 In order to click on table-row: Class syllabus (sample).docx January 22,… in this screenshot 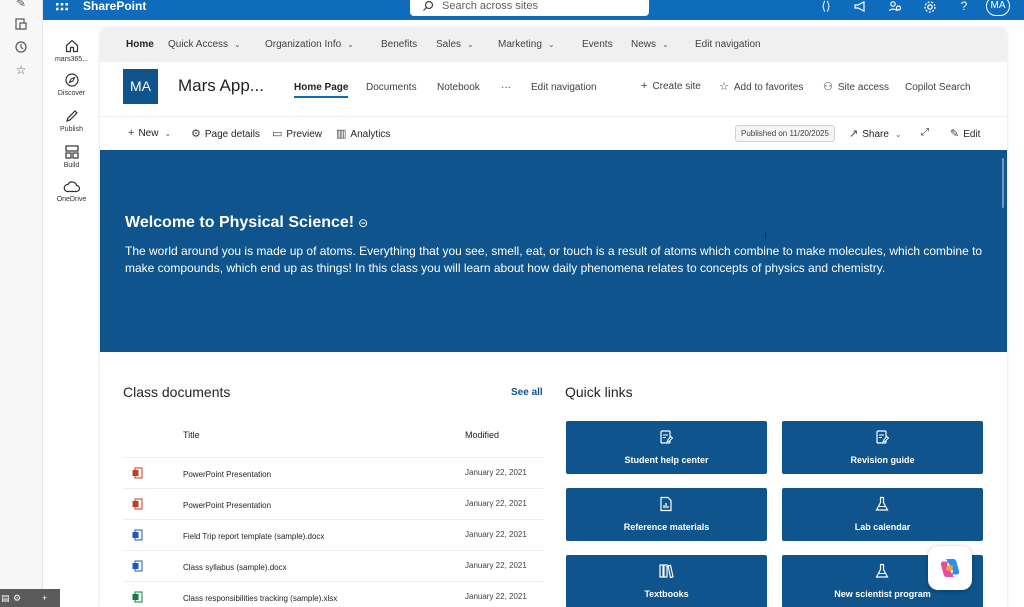, I will do `click(333, 566)`.